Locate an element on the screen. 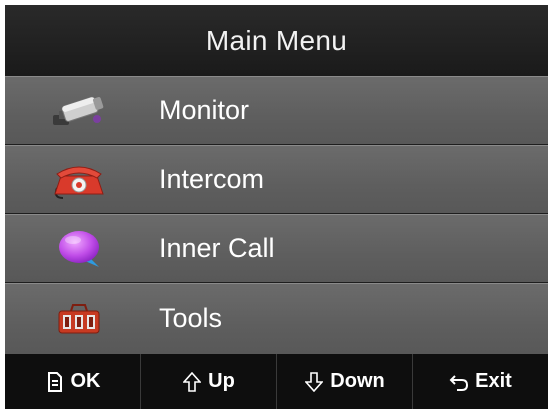 Image resolution: width=553 pixels, height=414 pixels. page-title: Main Menu is located at coordinates (276, 40).